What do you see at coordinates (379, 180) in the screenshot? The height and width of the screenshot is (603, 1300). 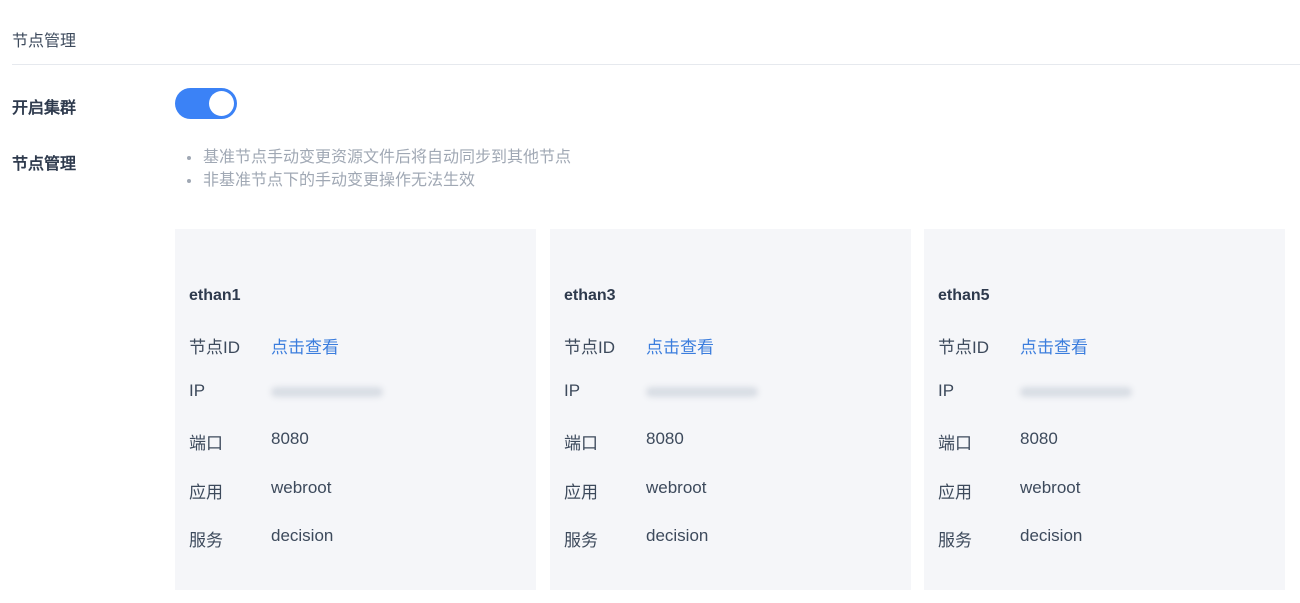 I see `tip-item: 非基准节点下的手动变更操作无法生效` at bounding box center [379, 180].